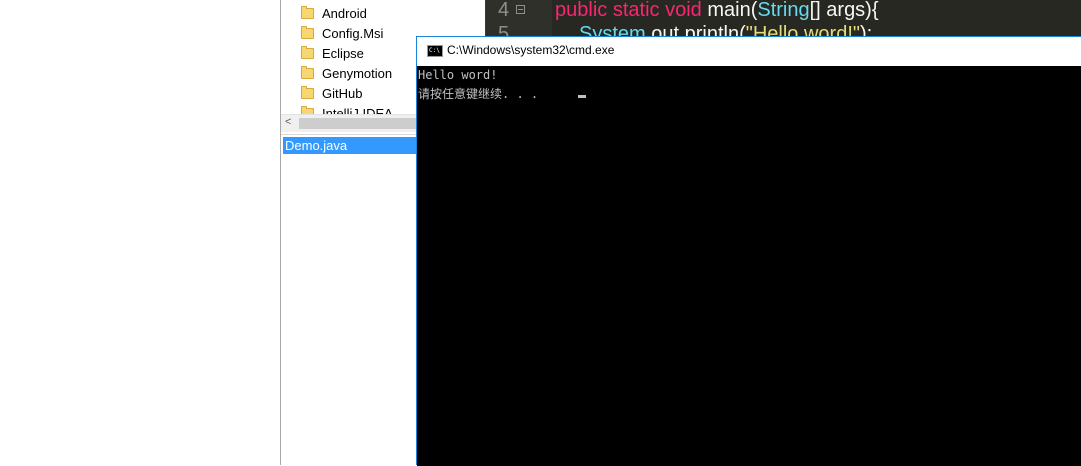 Image resolution: width=1081 pixels, height=466 pixels. I want to click on tree-item-label: Android, so click(344, 13).